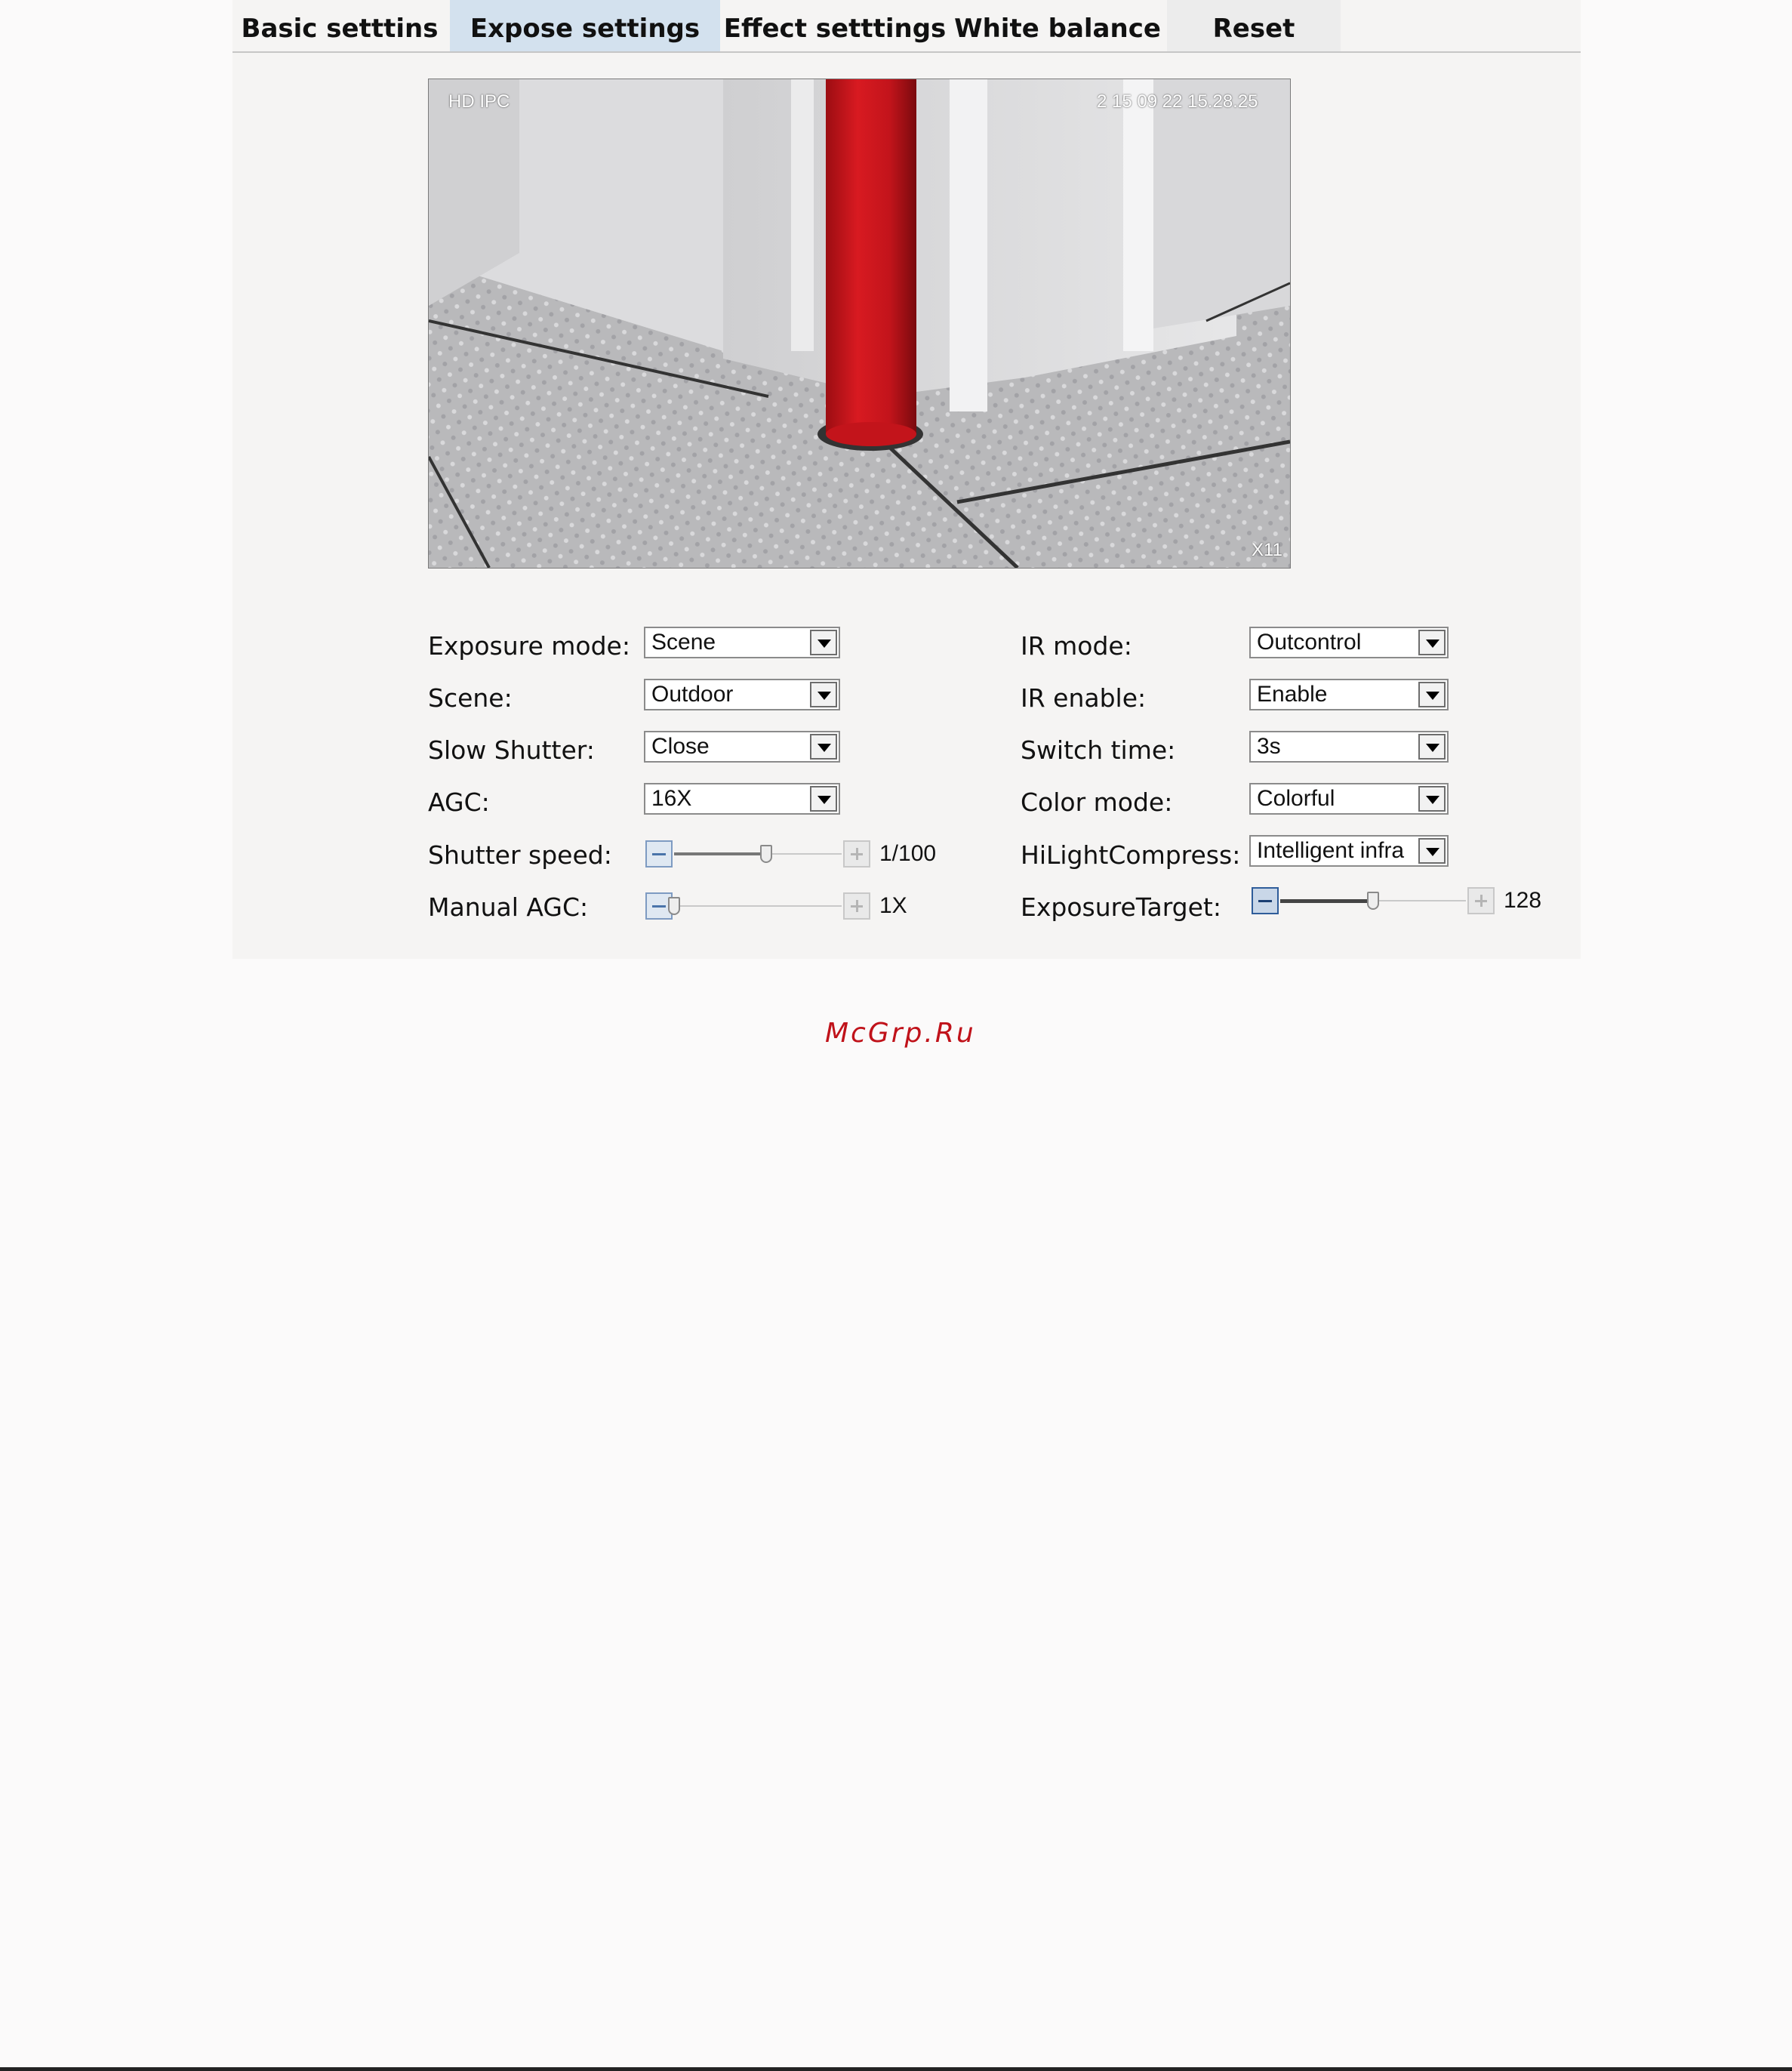 The height and width of the screenshot is (2071, 1792). What do you see at coordinates (520, 855) in the screenshot?
I see `shutter-speed-label: Shutter speed:` at bounding box center [520, 855].